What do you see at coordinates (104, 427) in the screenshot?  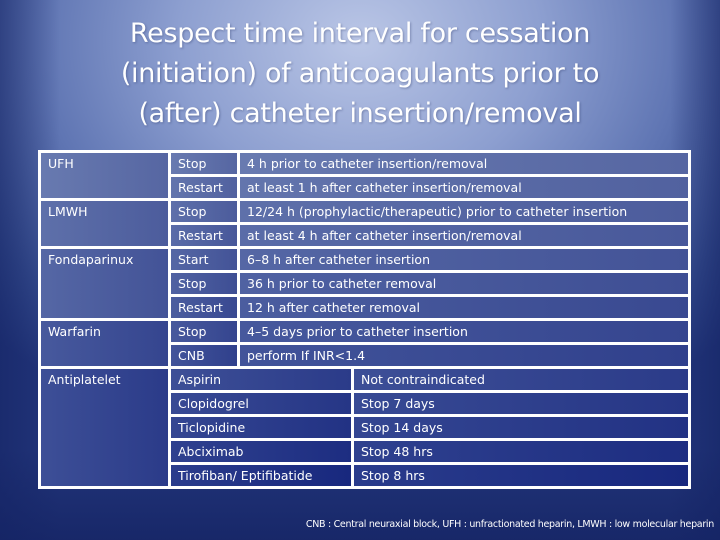 I see `drug-name-cell: Antiplatelet` at bounding box center [104, 427].